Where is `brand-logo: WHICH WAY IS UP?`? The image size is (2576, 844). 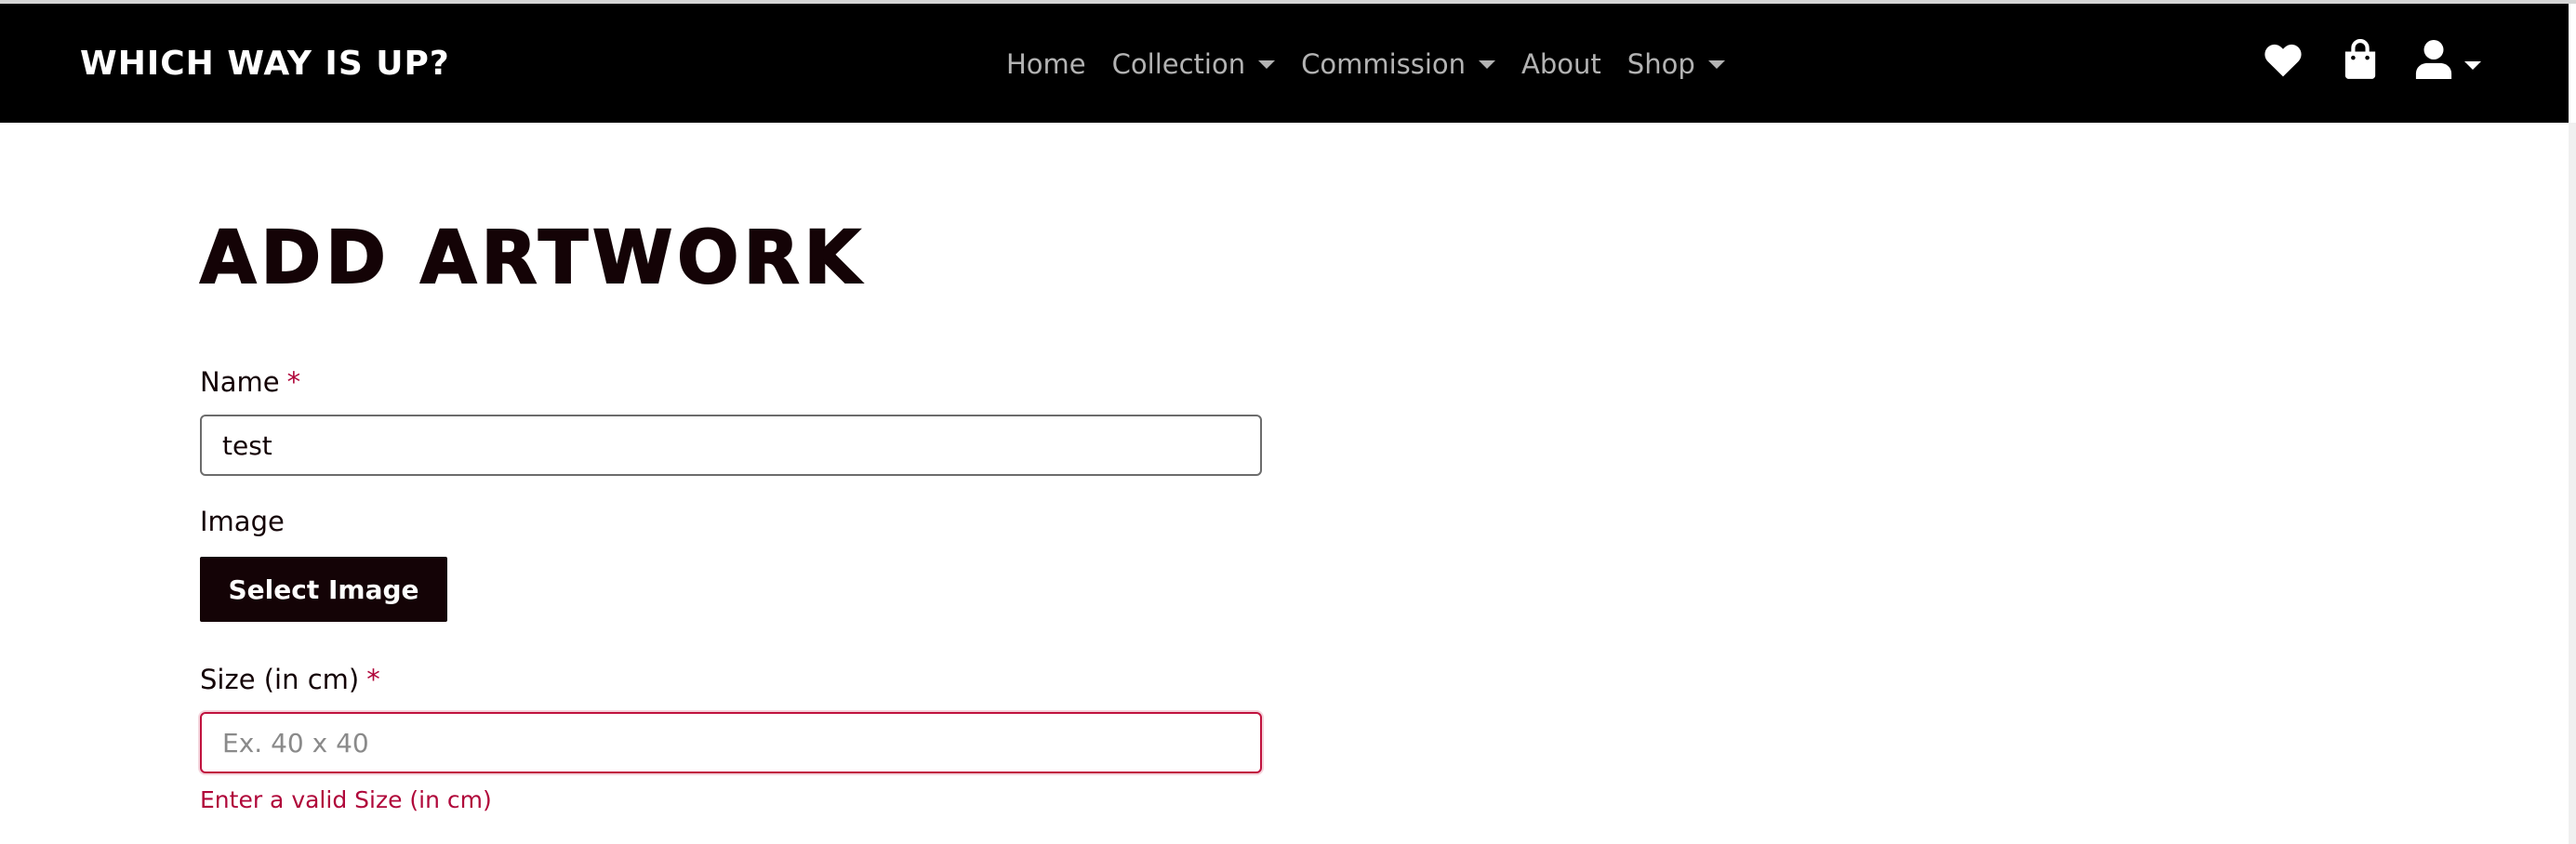 brand-logo: WHICH WAY IS UP? is located at coordinates (265, 64).